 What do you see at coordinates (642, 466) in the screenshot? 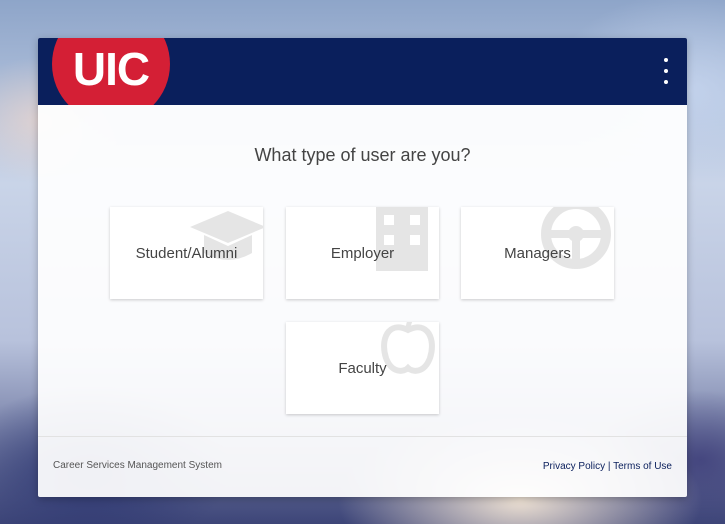
I see `terms-of-use-link: Terms of Use` at bounding box center [642, 466].